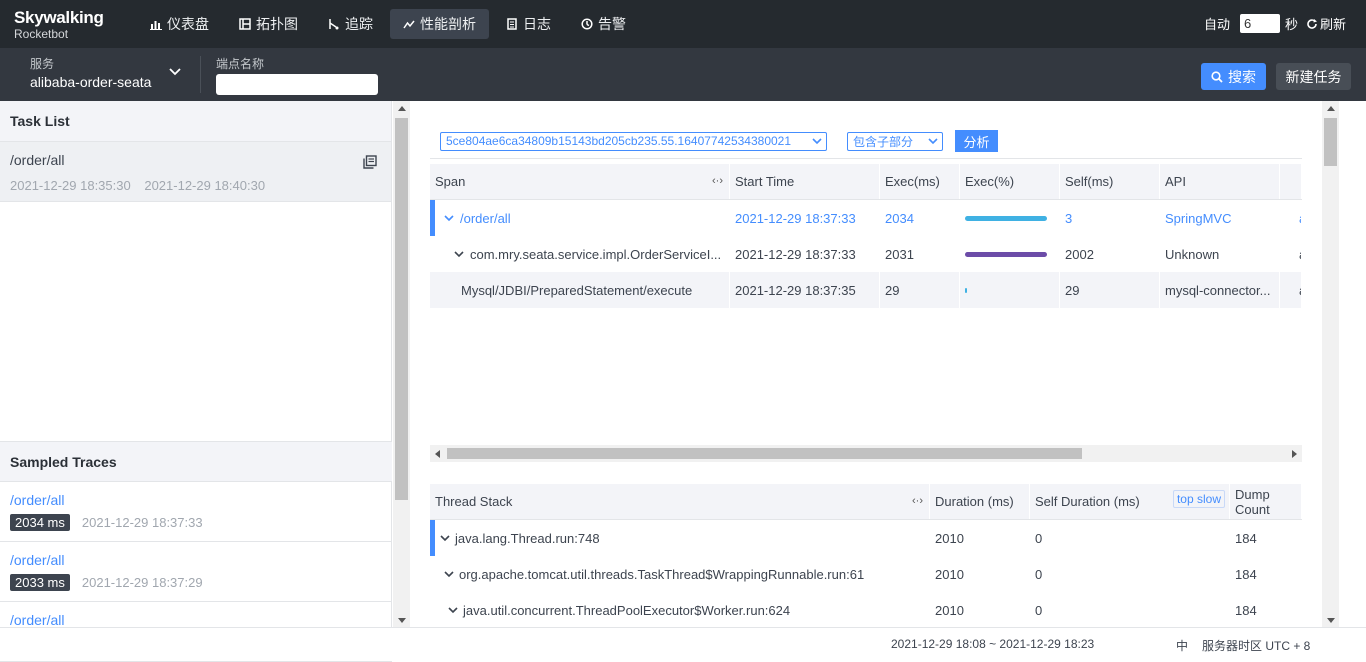 Image resolution: width=1366 pixels, height=662 pixels. What do you see at coordinates (1313, 76) in the screenshot?
I see `new-task-button: 新建任务` at bounding box center [1313, 76].